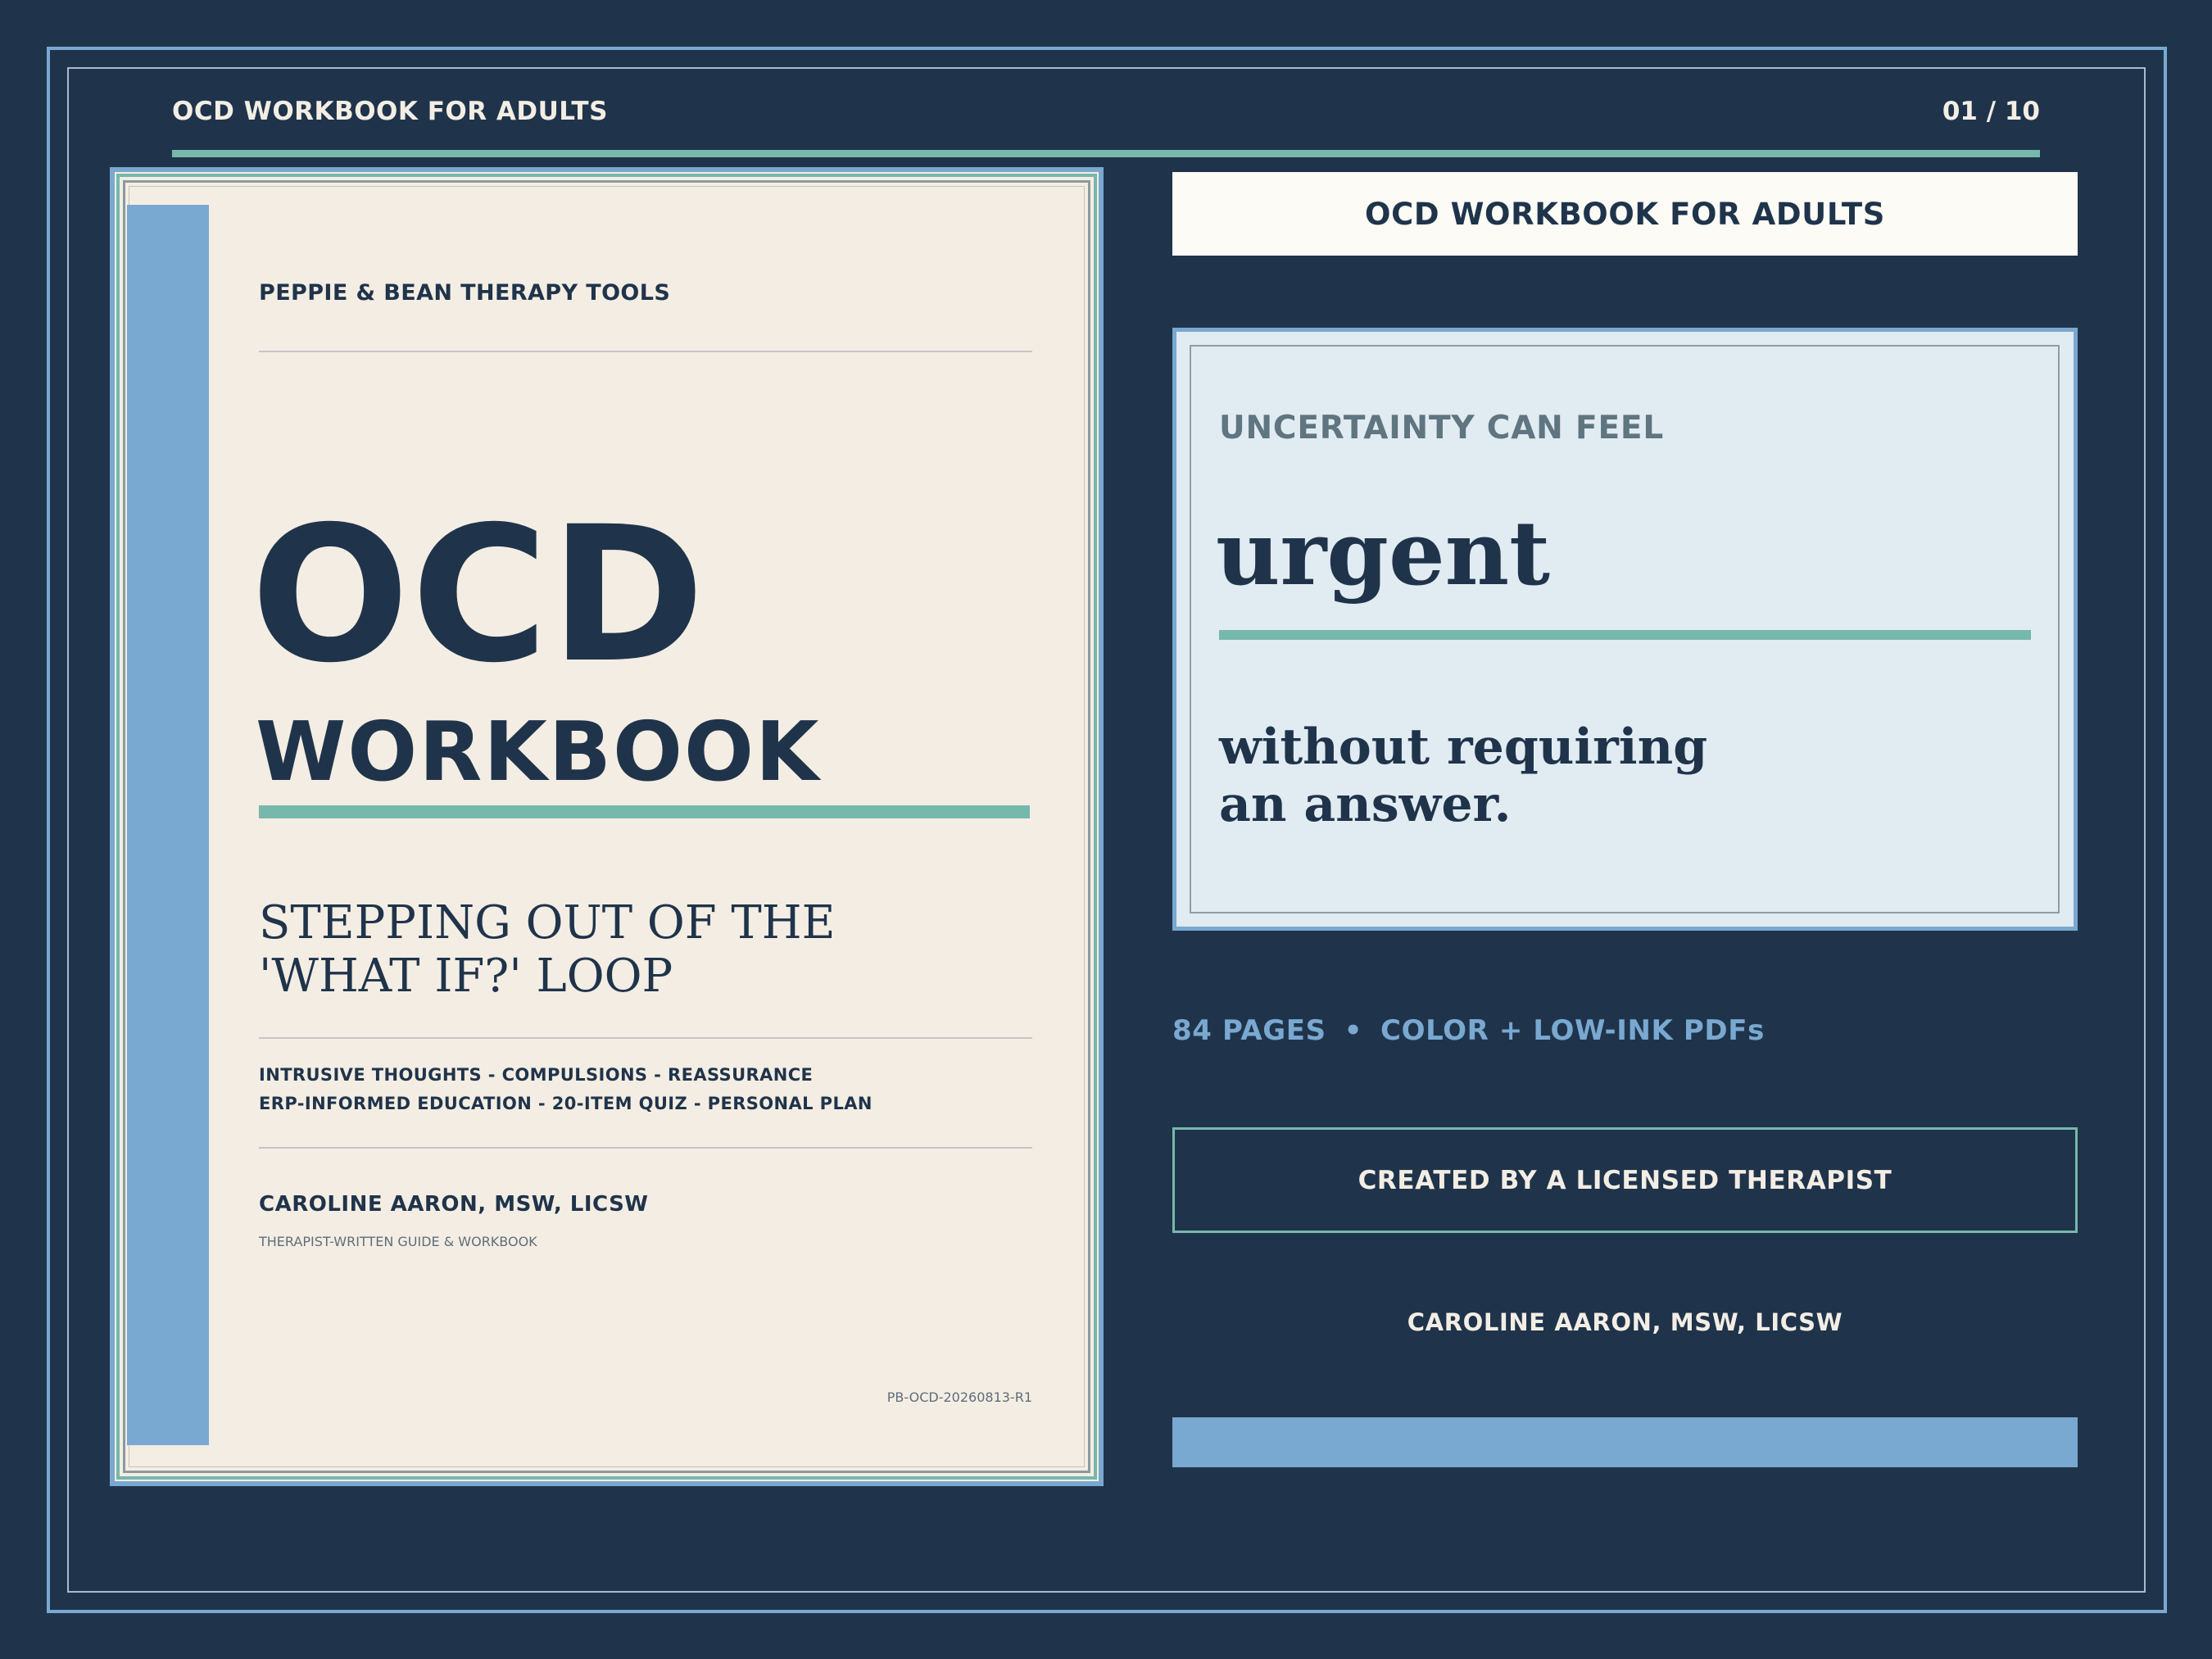  Describe the element at coordinates (1365, 804) in the screenshot. I see `quote-body-line: an answer.` at that location.